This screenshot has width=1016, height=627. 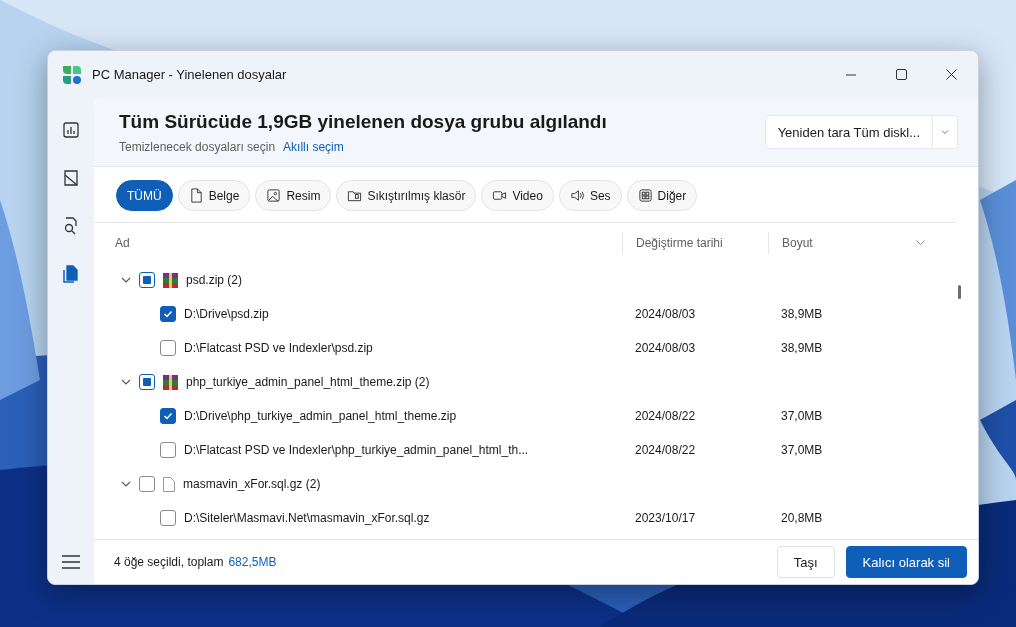 I want to click on column-header: Boyut, so click(x=842, y=243).